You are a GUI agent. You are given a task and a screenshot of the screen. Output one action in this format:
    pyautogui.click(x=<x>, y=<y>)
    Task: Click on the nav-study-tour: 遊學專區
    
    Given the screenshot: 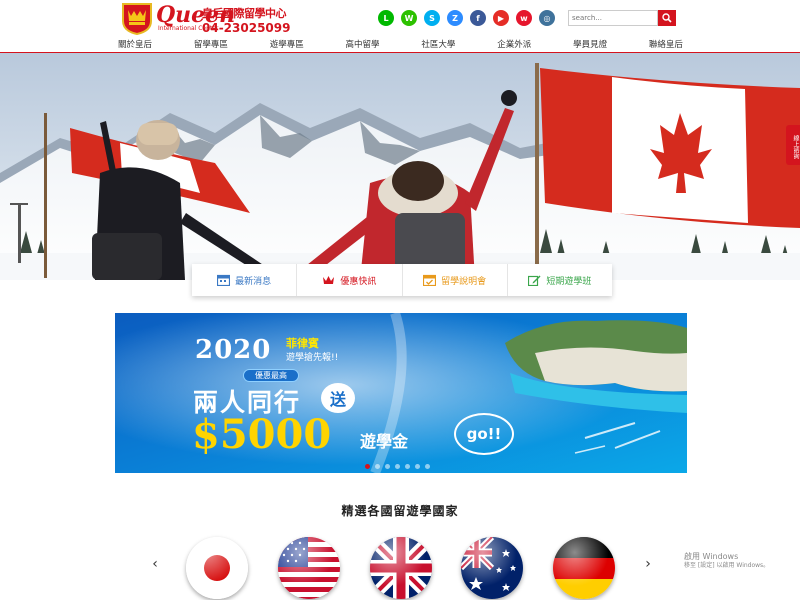 What is the action you would take?
    pyautogui.click(x=287, y=45)
    